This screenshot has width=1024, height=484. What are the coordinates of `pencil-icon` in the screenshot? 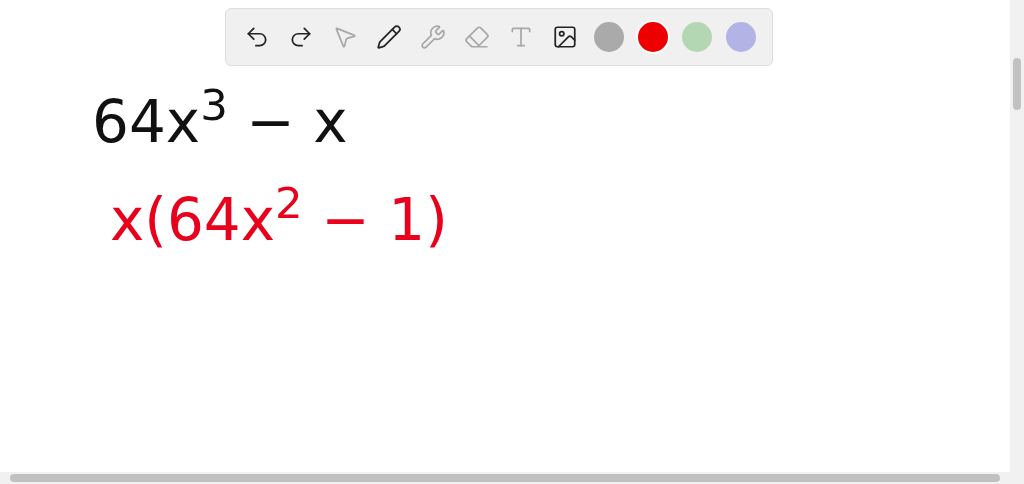 It's located at (389, 37).